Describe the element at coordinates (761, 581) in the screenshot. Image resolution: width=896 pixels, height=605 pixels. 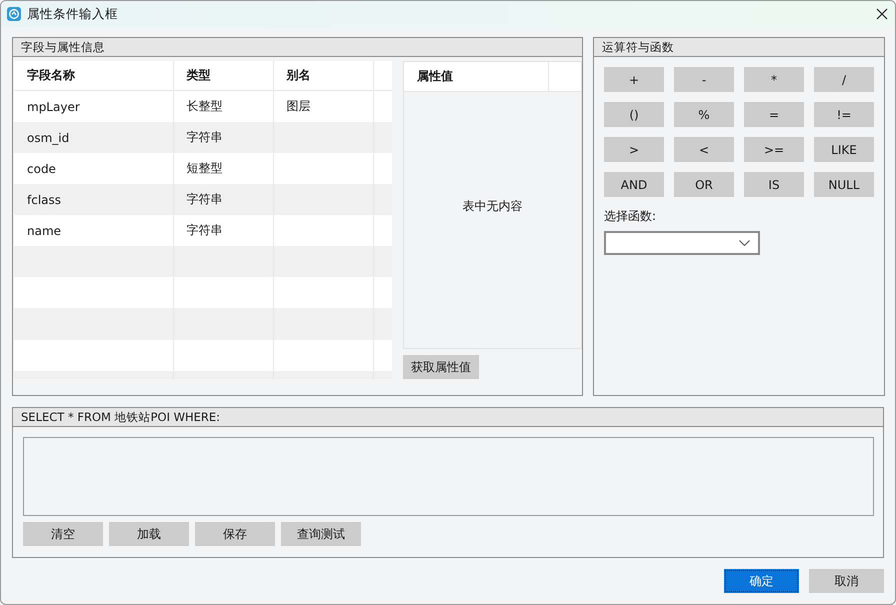
I see `dialog-button: 确定` at that location.